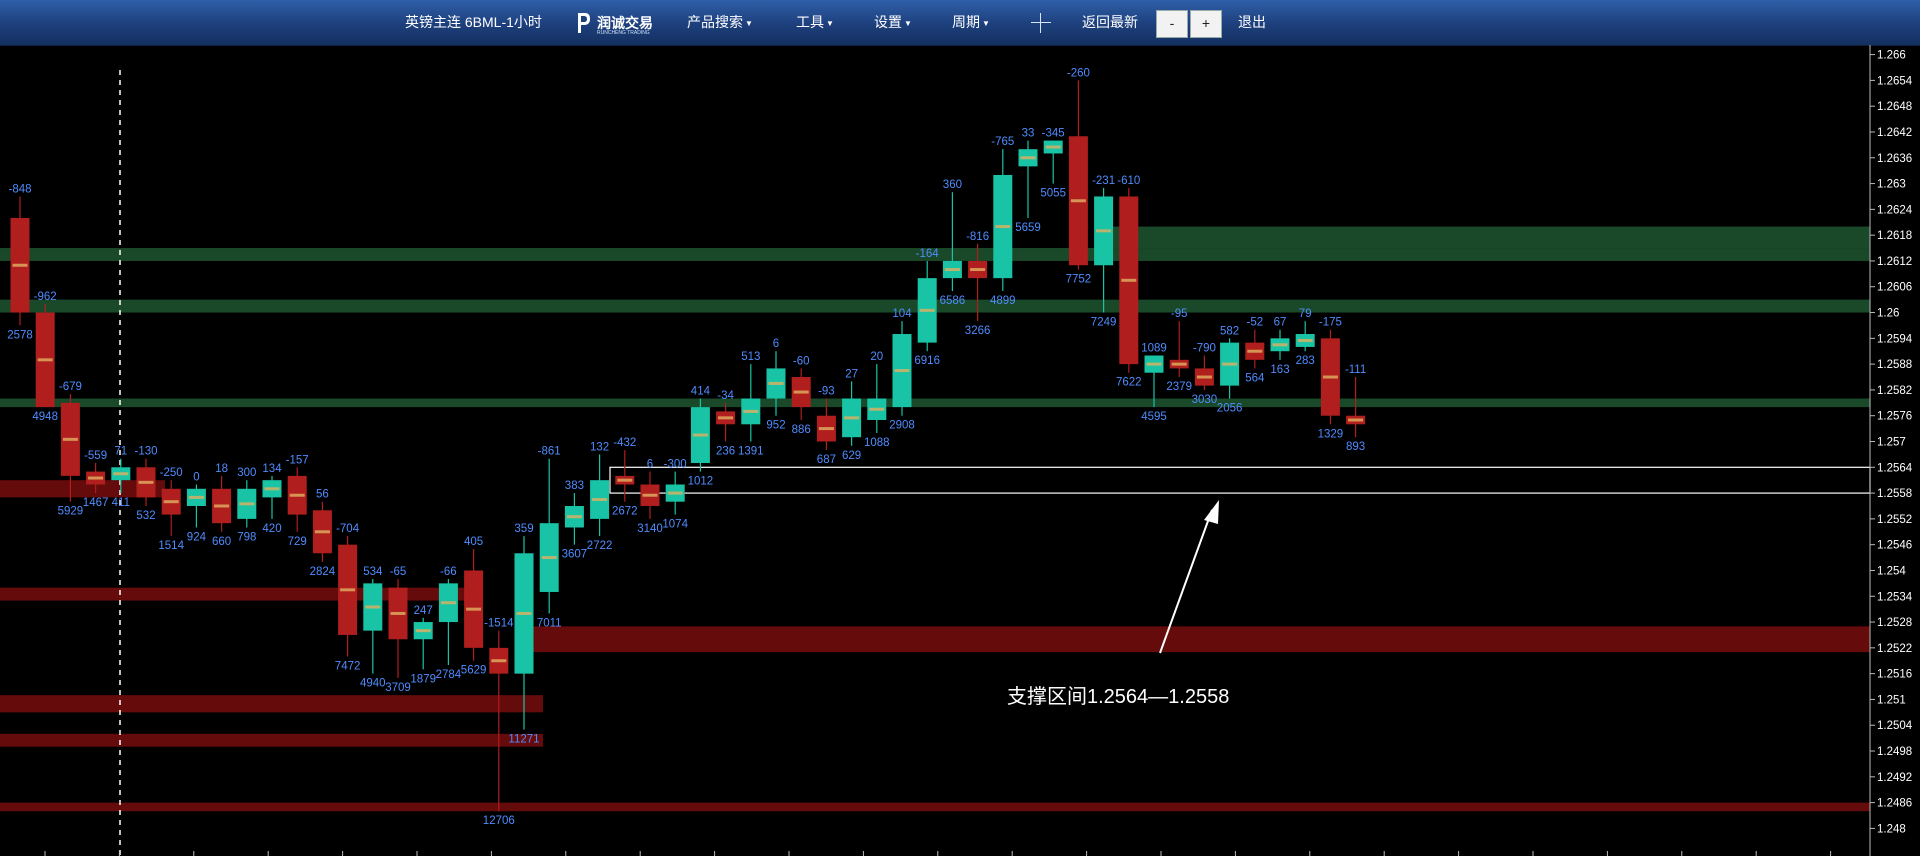 Image resolution: width=1920 pixels, height=856 pixels. Describe the element at coordinates (876, 357) in the screenshot. I see `candle-top-label: 20` at that location.